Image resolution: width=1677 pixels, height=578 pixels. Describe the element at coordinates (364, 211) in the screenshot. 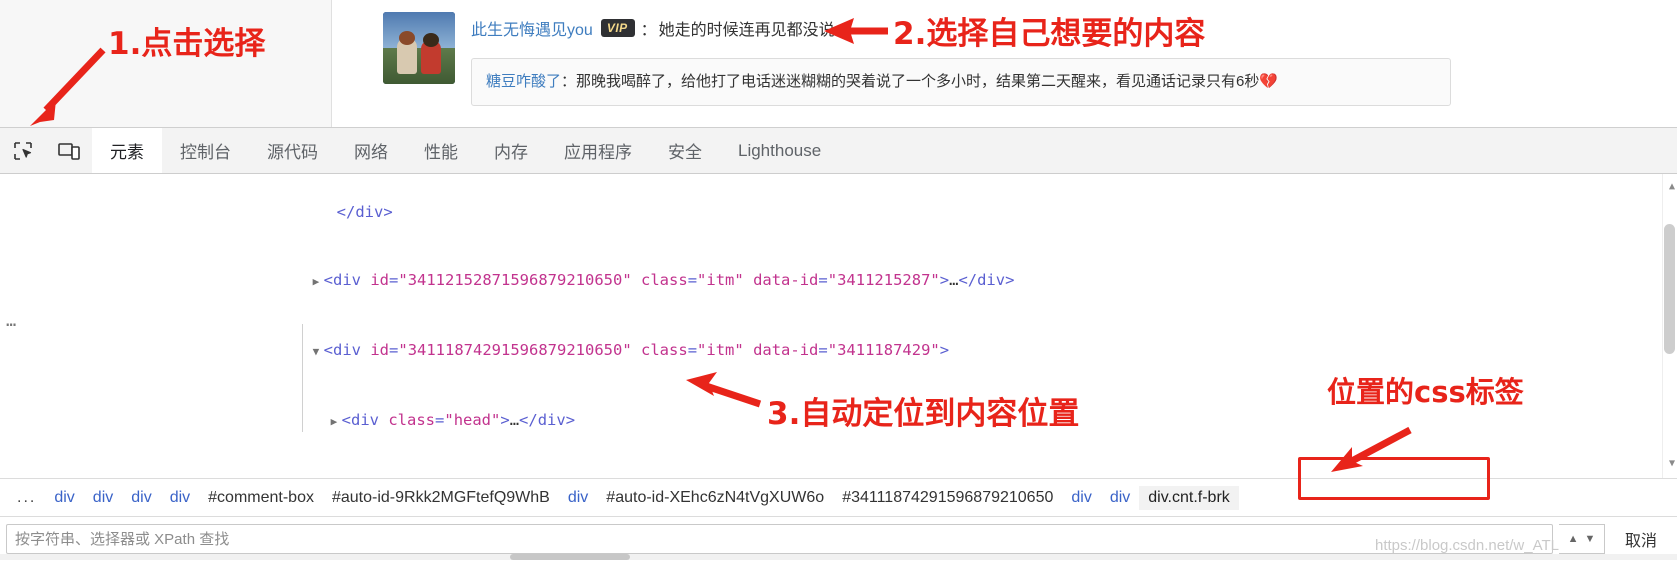

I see `dom-closing-tag: </div>` at that location.